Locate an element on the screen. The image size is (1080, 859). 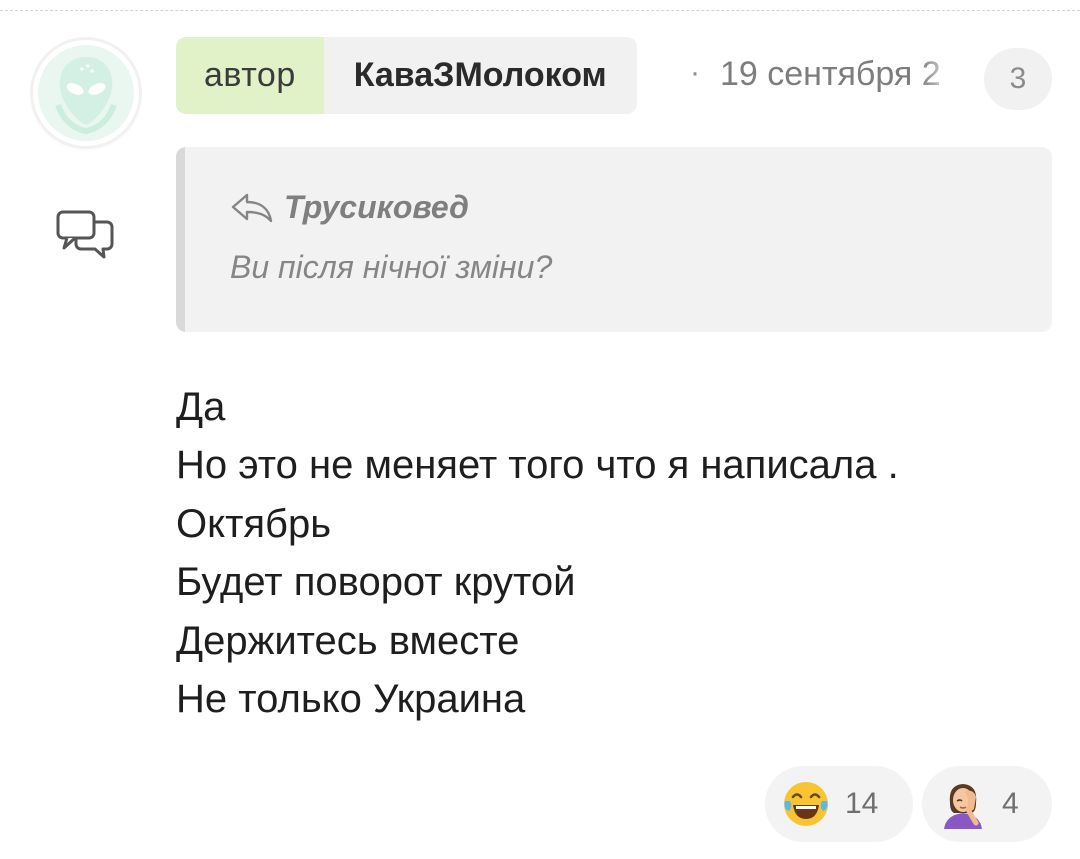
reaction-laugh-button: 14 is located at coordinates (839, 804).